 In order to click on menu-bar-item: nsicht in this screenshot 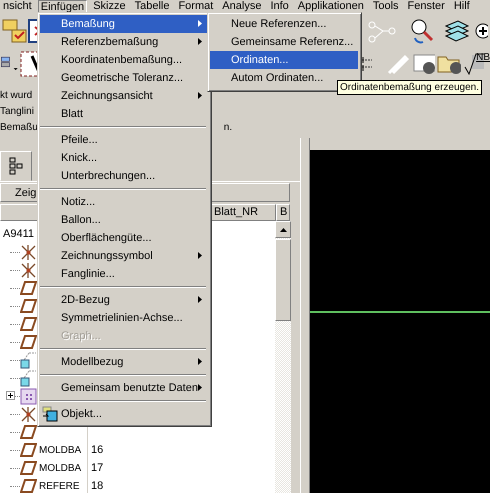, I will do `click(17, 6)`.